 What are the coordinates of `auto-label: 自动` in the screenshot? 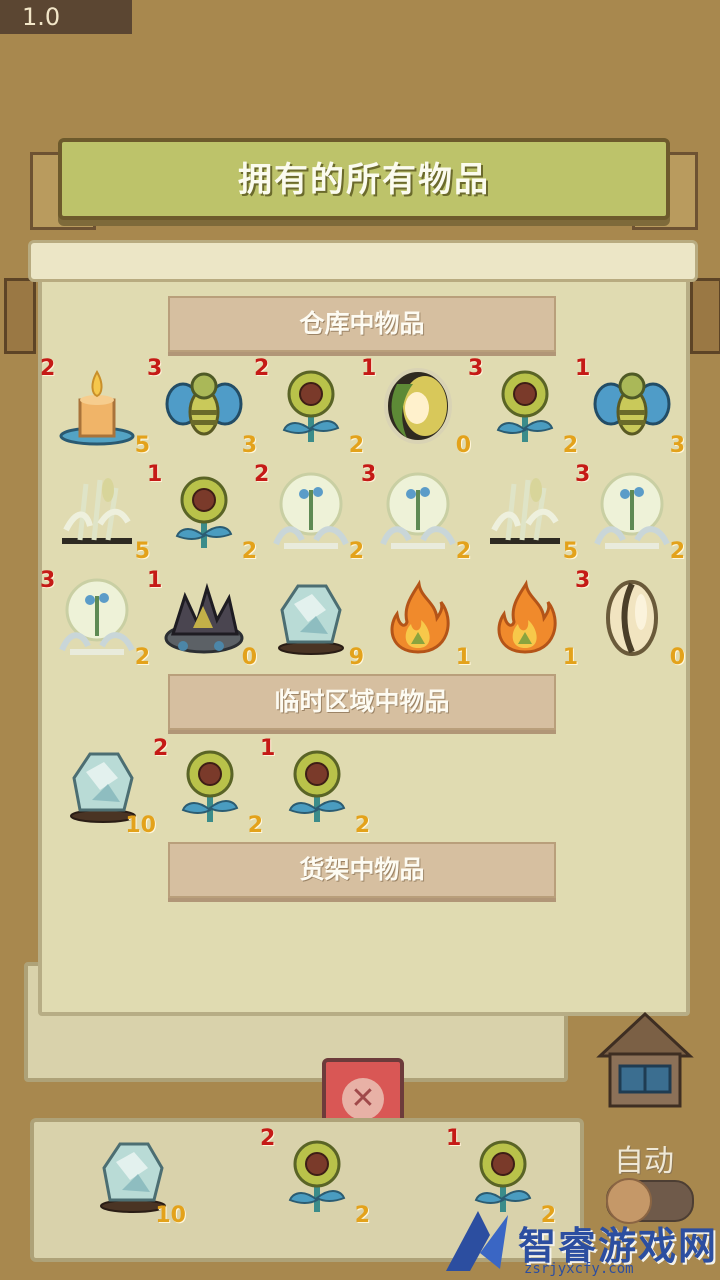 It's located at (644, 1161).